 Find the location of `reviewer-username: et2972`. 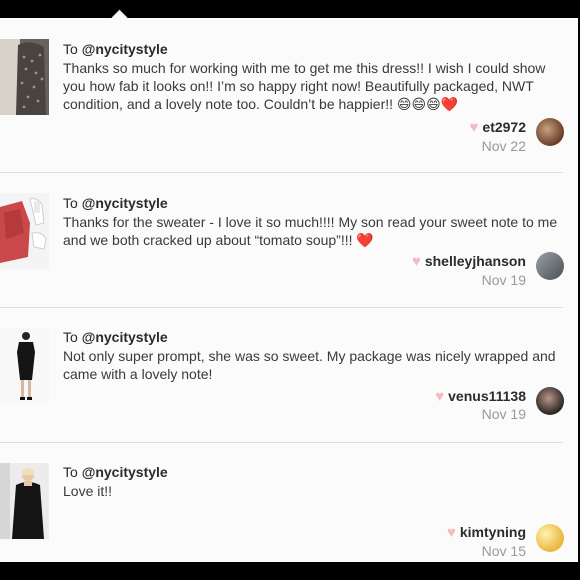

reviewer-username: et2972 is located at coordinates (504, 127).